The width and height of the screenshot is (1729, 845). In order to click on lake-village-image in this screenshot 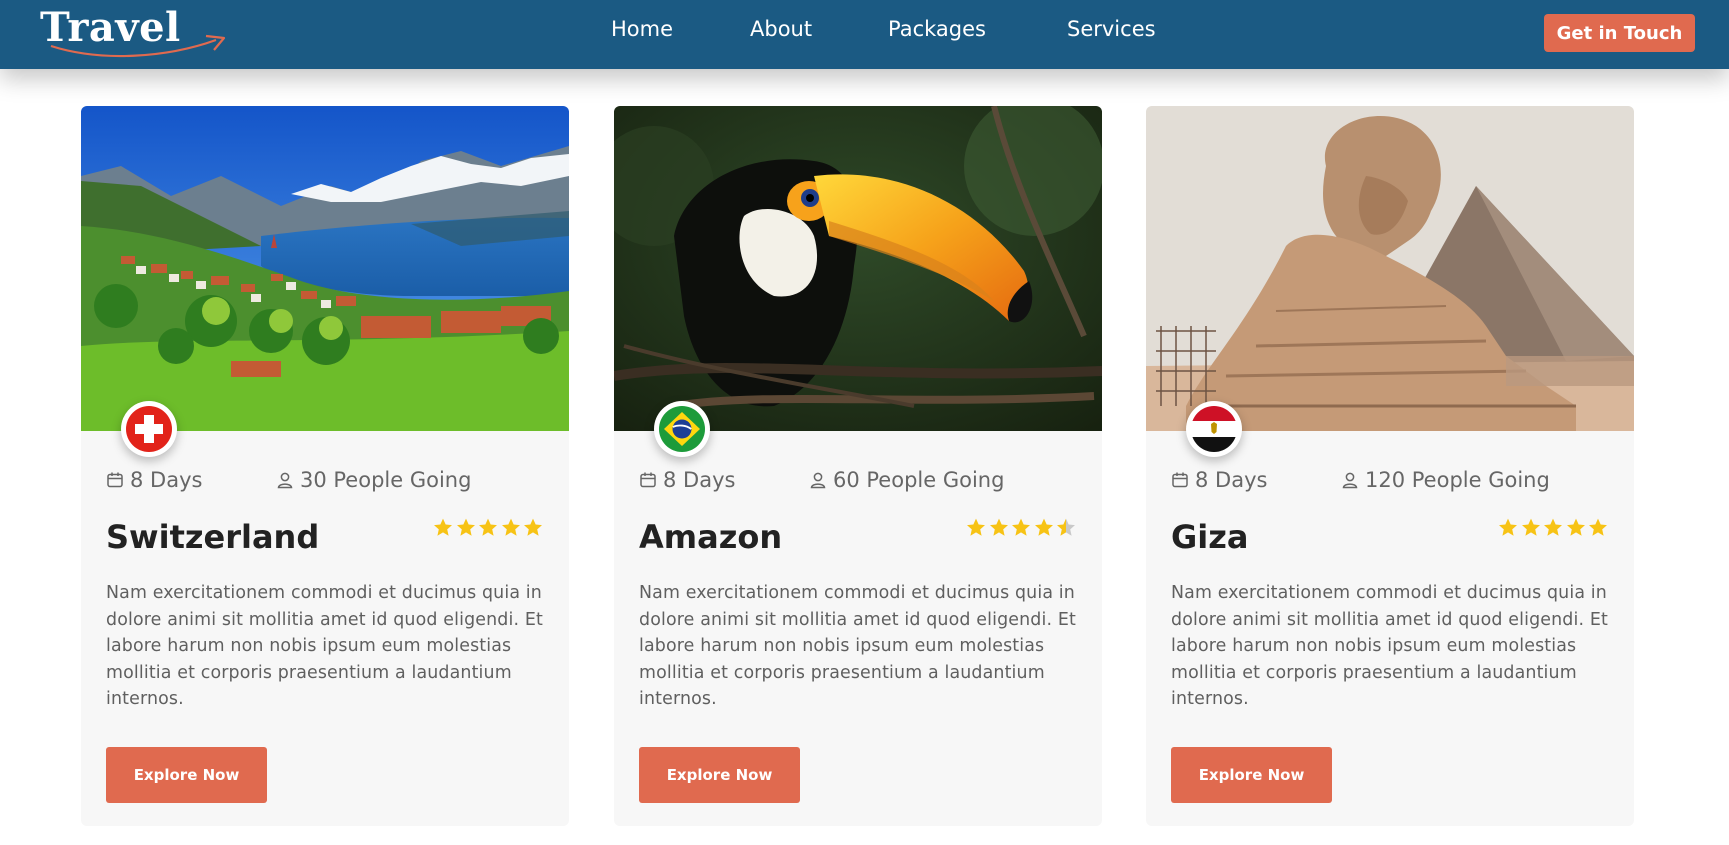, I will do `click(325, 268)`.